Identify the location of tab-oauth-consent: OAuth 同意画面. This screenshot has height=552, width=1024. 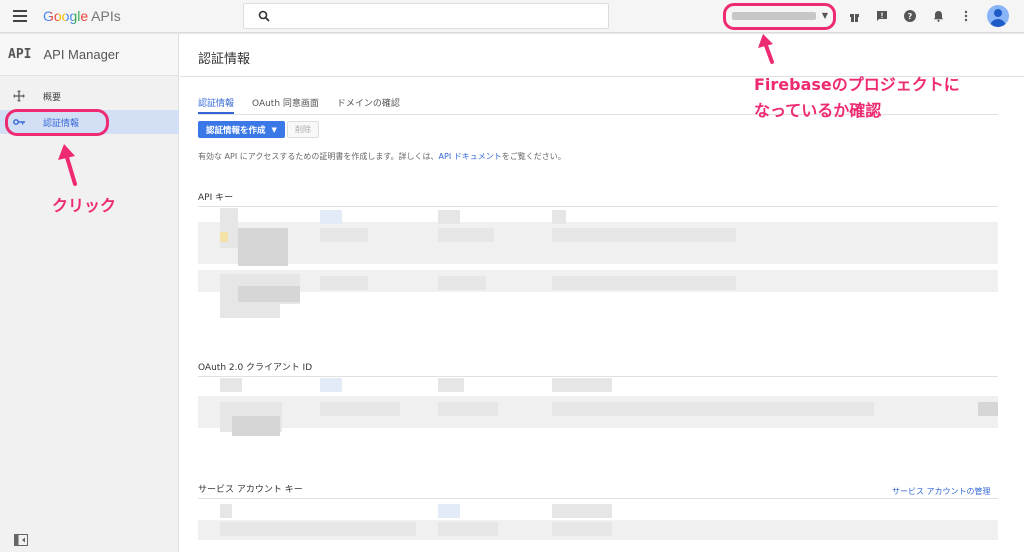
(285, 105).